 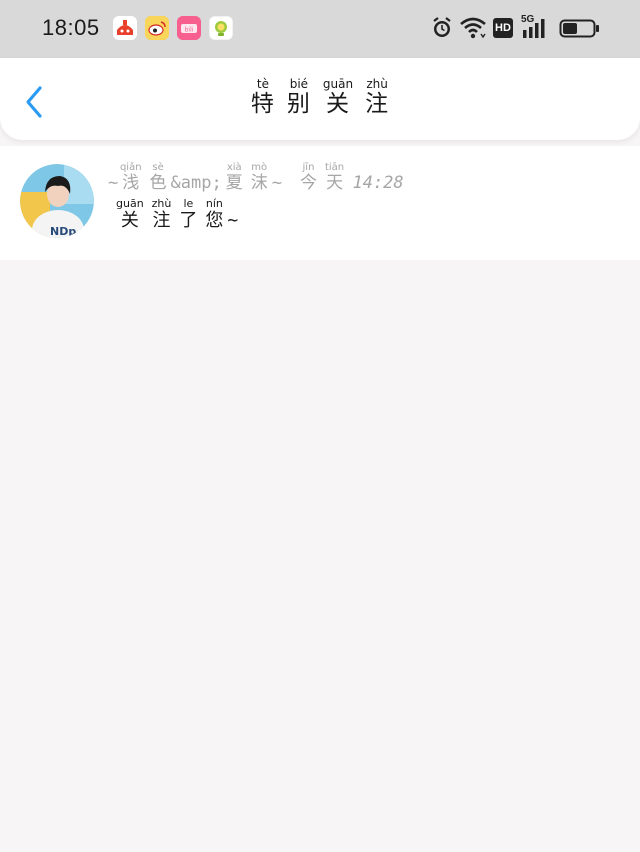 What do you see at coordinates (71, 27) in the screenshot?
I see `status-time: 18:05` at bounding box center [71, 27].